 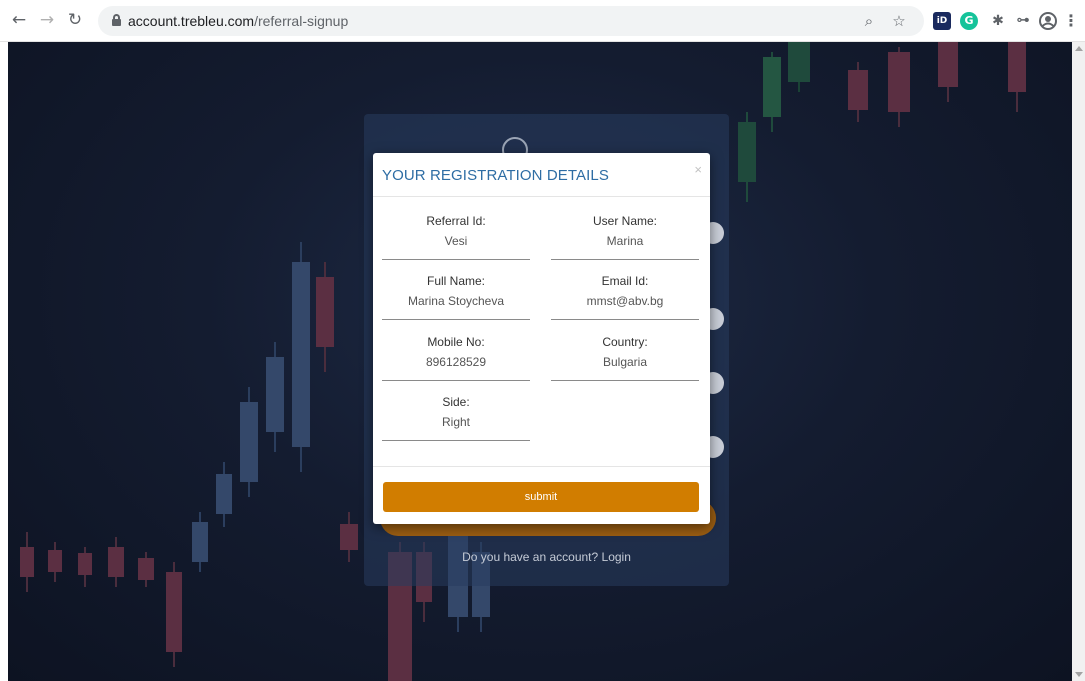 What do you see at coordinates (456, 362) in the screenshot?
I see `field-value: 896128529` at bounding box center [456, 362].